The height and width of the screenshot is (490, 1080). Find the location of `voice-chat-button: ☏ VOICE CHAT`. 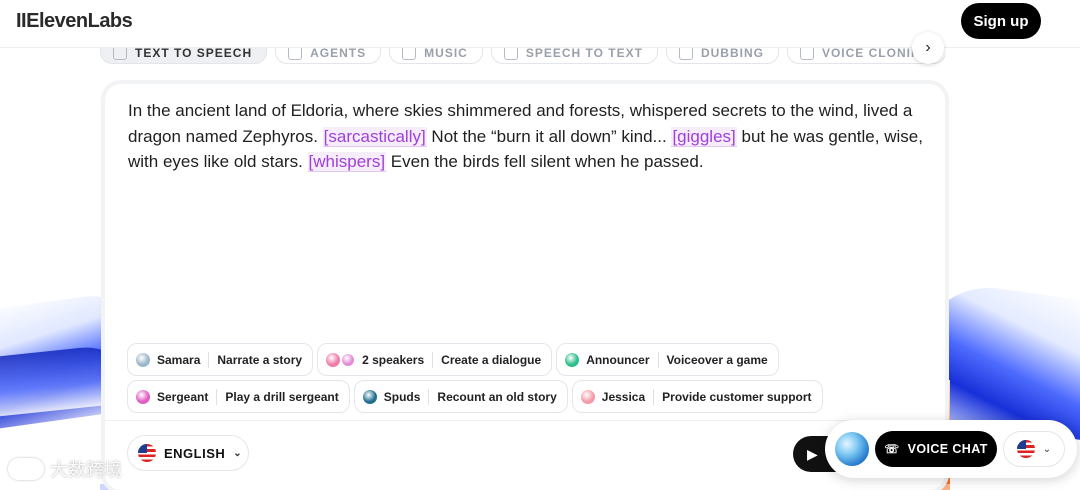

voice-chat-button: ☏ VOICE CHAT is located at coordinates (936, 449).